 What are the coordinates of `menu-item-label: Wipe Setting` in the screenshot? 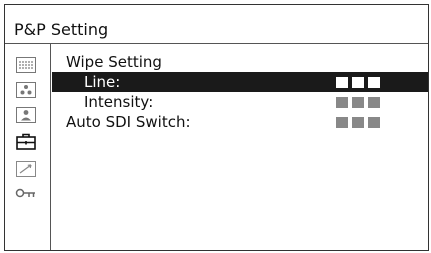 It's located at (114, 62).